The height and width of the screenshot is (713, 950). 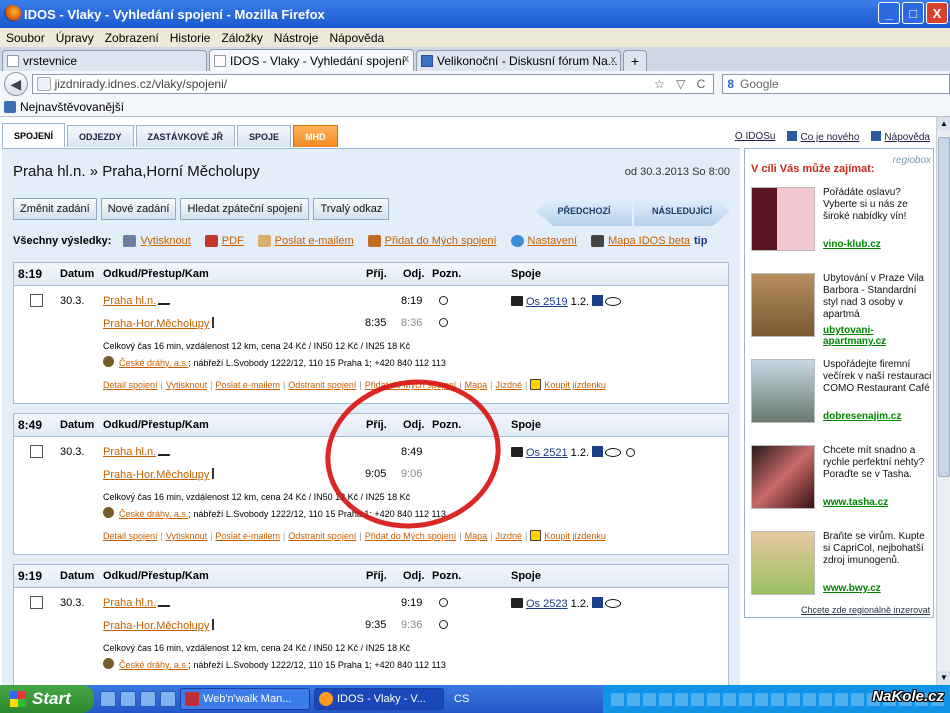 What do you see at coordinates (836, 84) in the screenshot?
I see `search-bar: 8 Google` at bounding box center [836, 84].